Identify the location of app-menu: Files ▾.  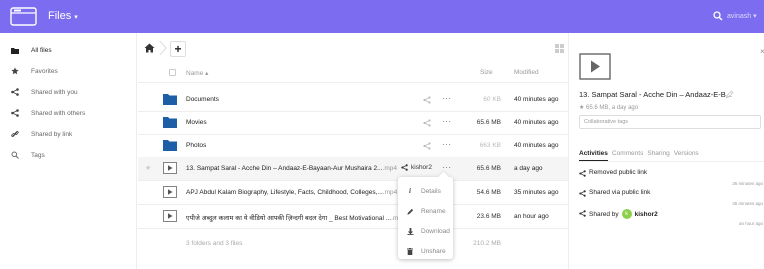
(63, 16).